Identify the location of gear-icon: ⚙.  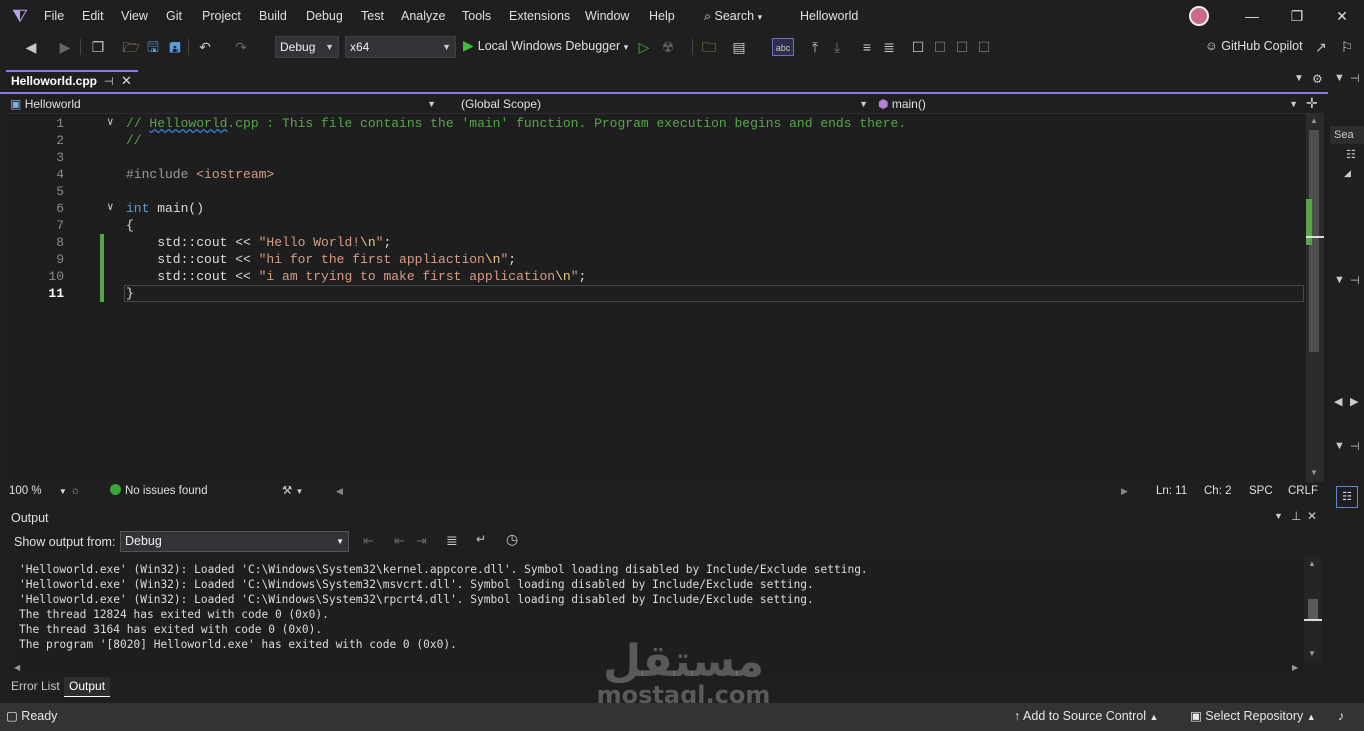
(1317, 79).